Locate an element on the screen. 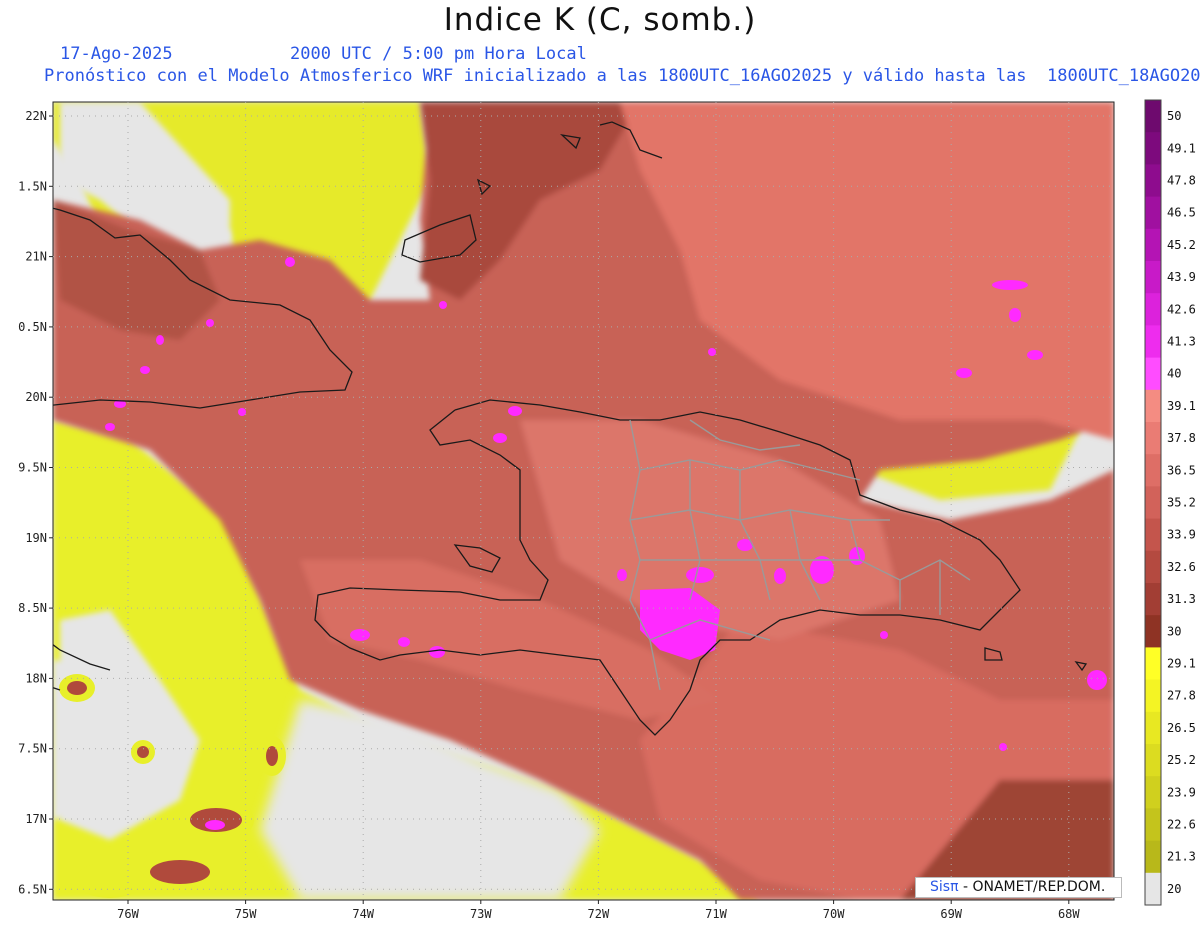  colorbar-label: 47.8 is located at coordinates (1181, 181).